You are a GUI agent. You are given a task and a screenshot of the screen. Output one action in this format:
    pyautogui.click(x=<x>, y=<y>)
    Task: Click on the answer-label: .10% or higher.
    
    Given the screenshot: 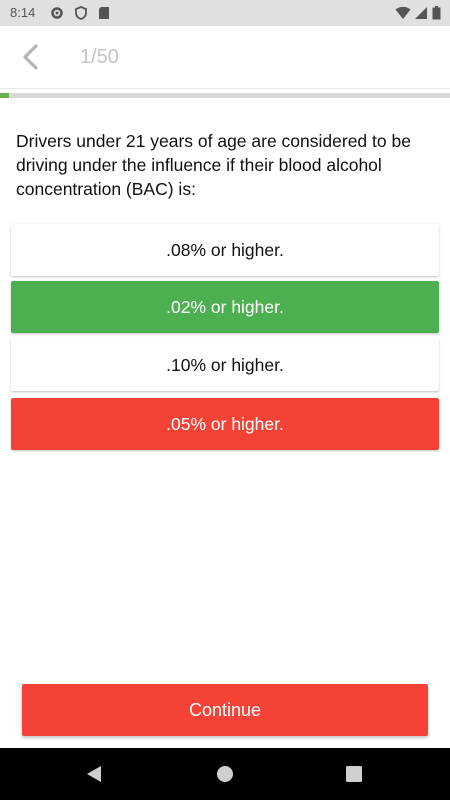 What is the action you would take?
    pyautogui.click(x=225, y=364)
    